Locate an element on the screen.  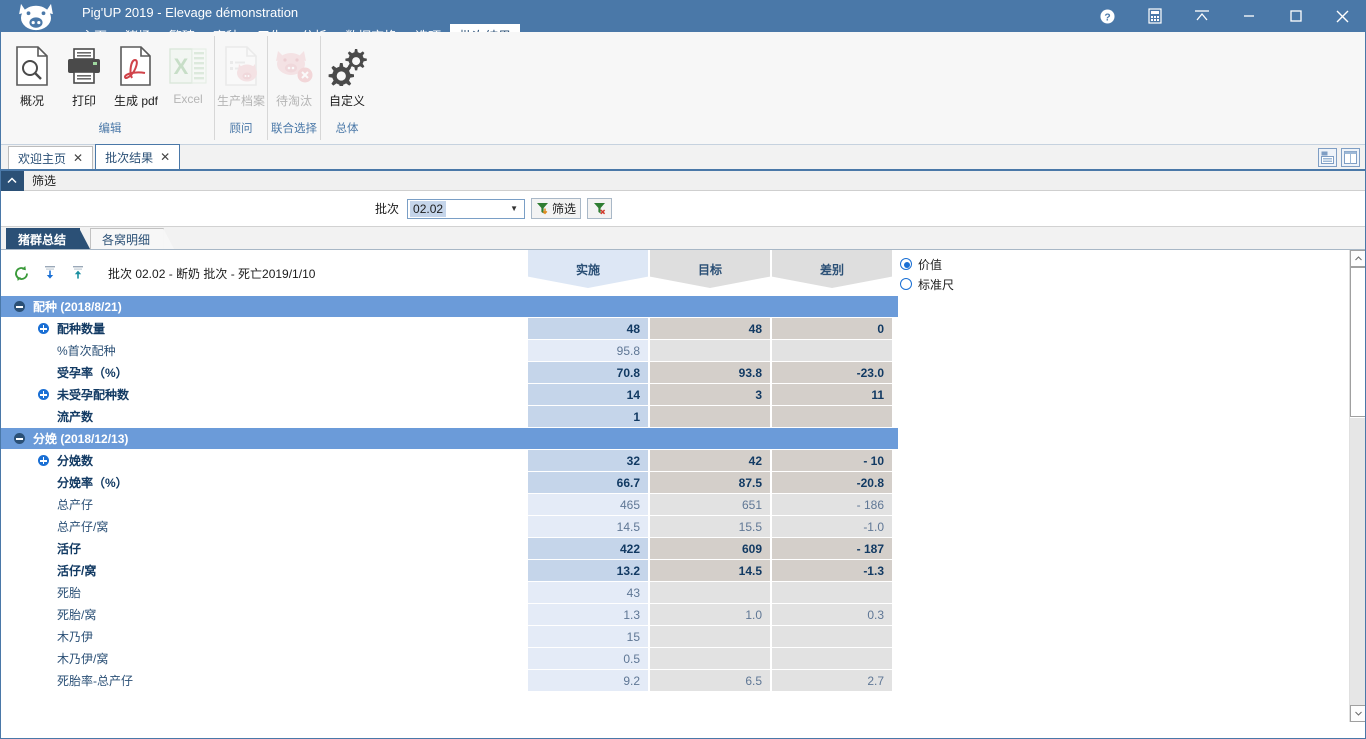
table-row: 流产数 1 is located at coordinates (674, 416).